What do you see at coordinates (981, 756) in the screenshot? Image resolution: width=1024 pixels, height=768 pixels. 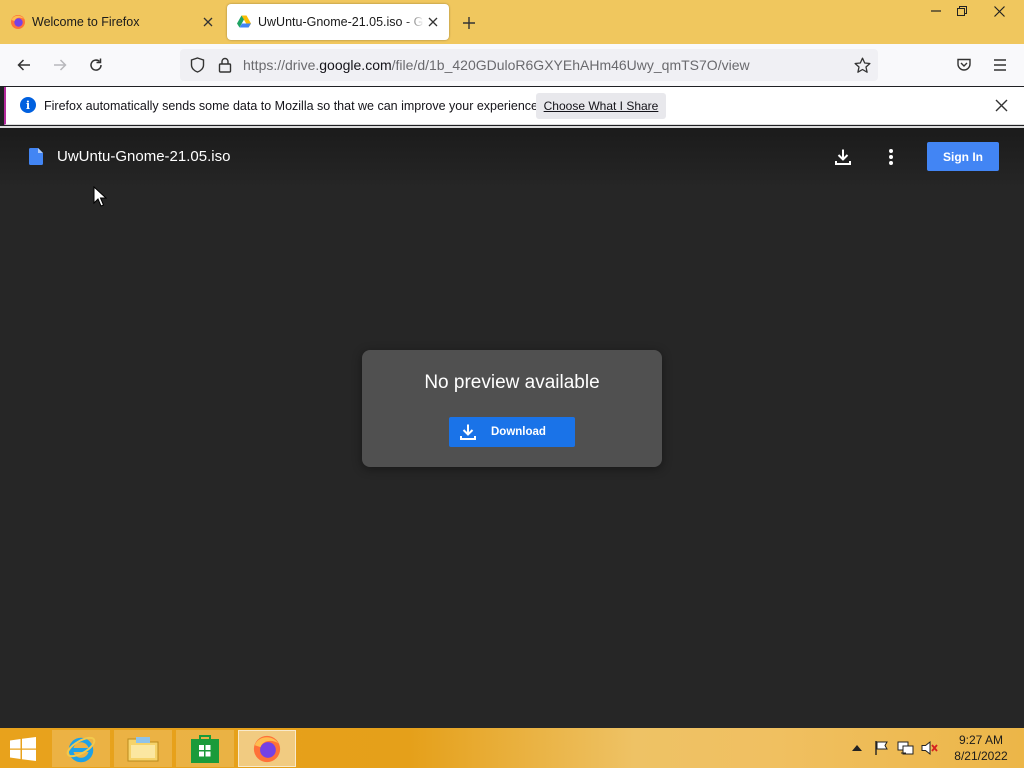 I see `clock-date: 8/21/2022` at bounding box center [981, 756].